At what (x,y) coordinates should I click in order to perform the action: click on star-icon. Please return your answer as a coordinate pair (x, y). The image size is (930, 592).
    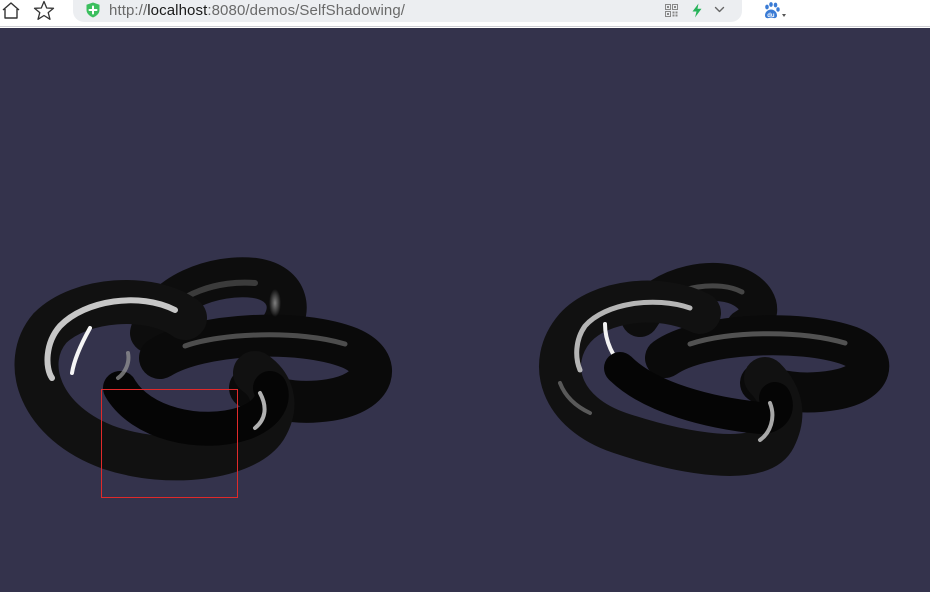
    Looking at the image, I should click on (44, 10).